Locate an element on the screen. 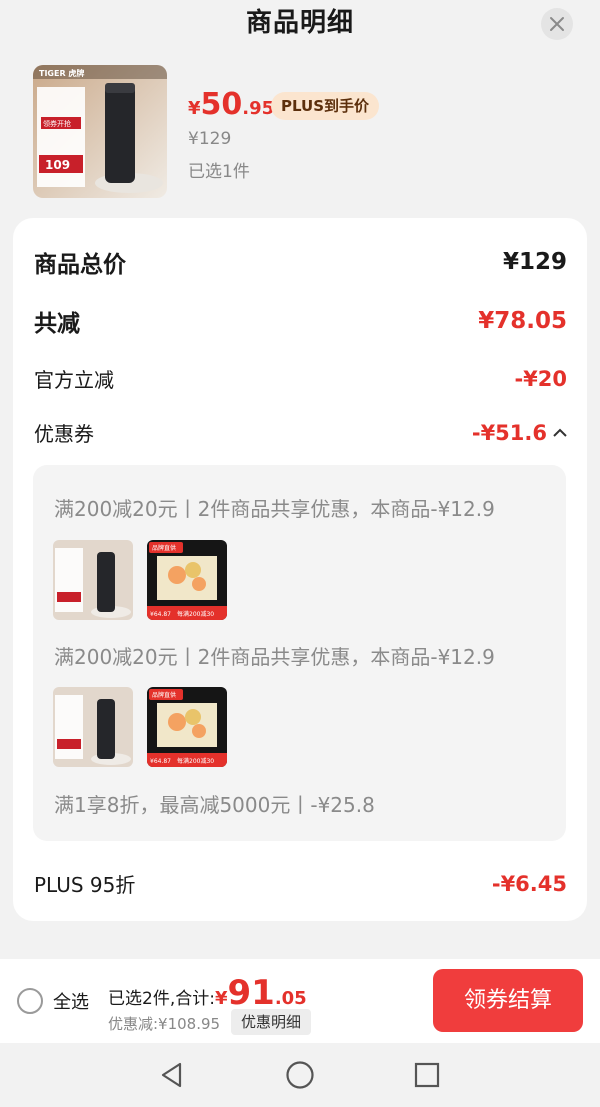 The height and width of the screenshot is (1107, 600). select-all-radio is located at coordinates (30, 1001).